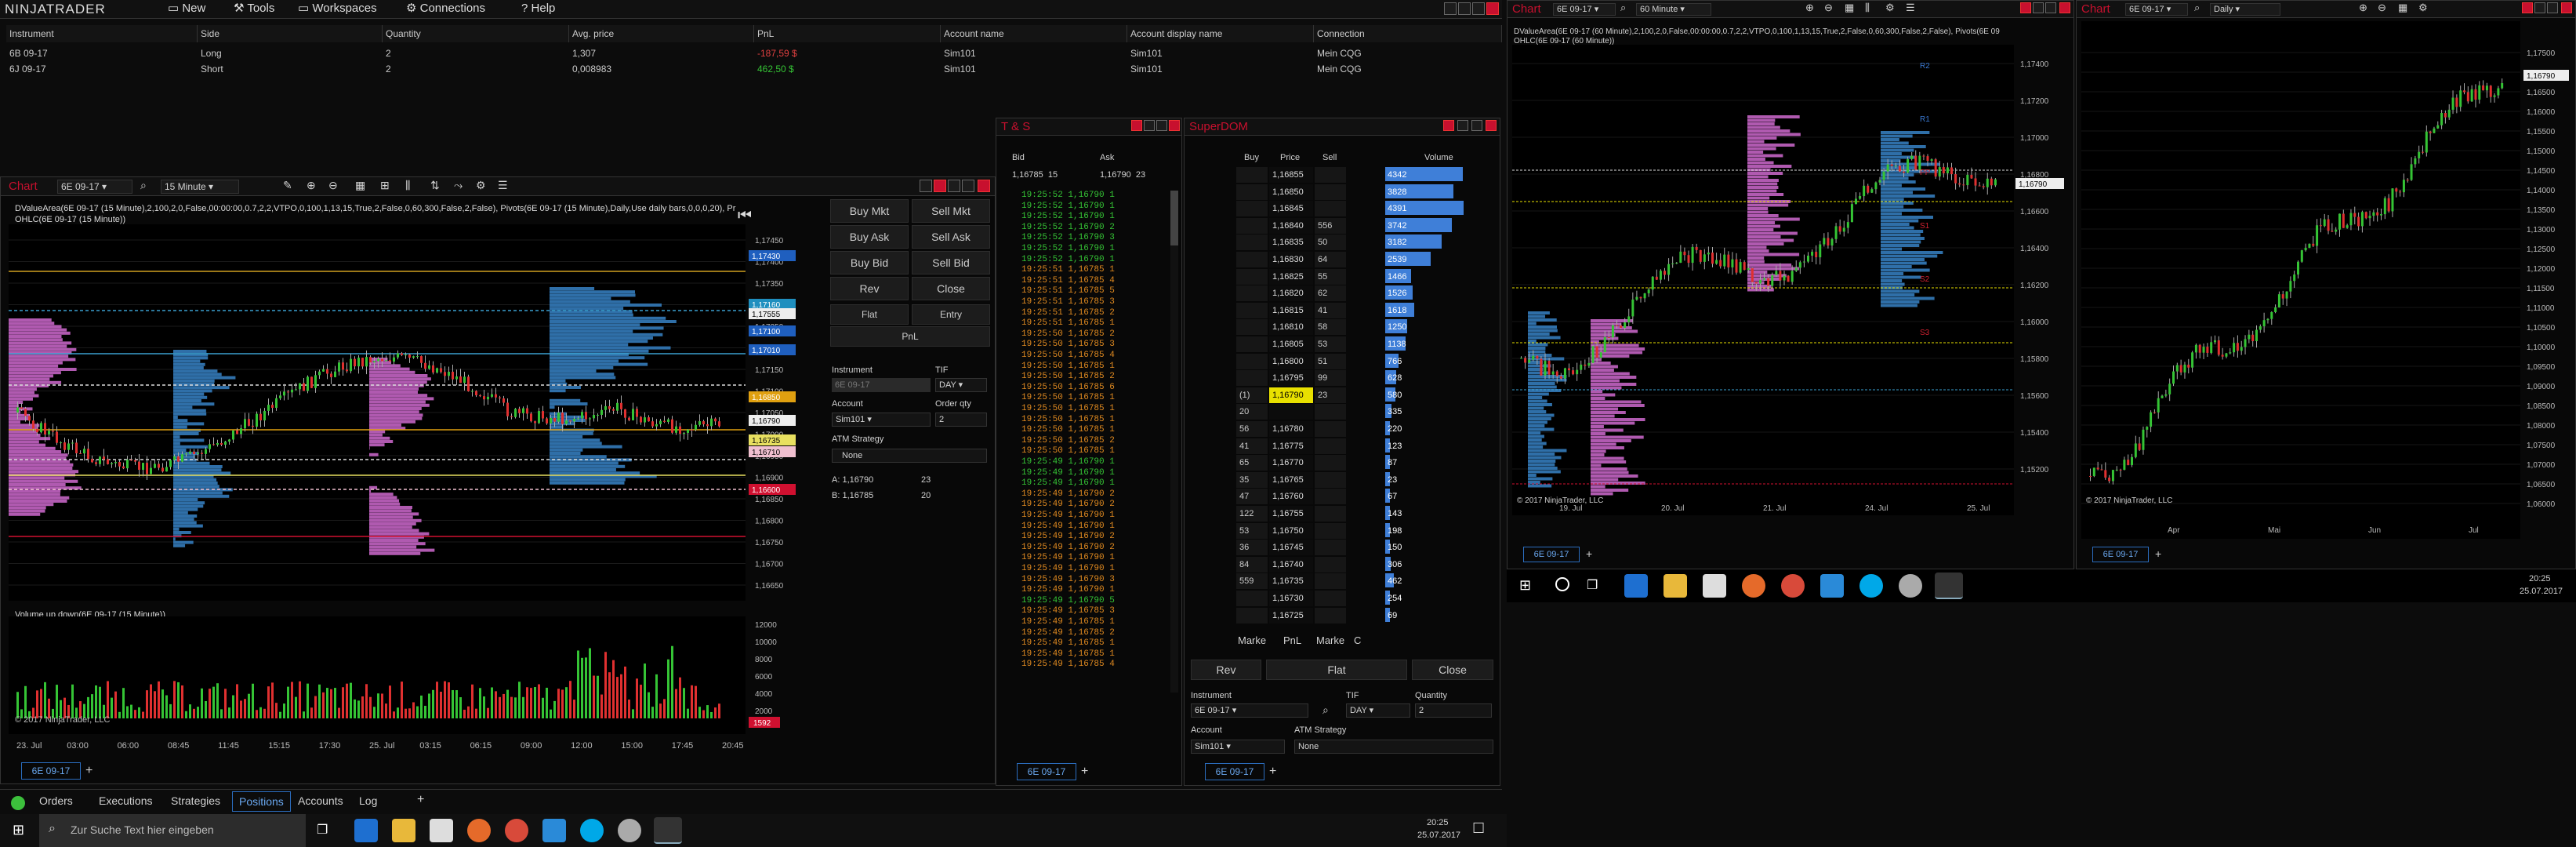 This screenshot has height=847, width=2576. I want to click on dom-row: 65 1,16770 87, so click(1366, 463).